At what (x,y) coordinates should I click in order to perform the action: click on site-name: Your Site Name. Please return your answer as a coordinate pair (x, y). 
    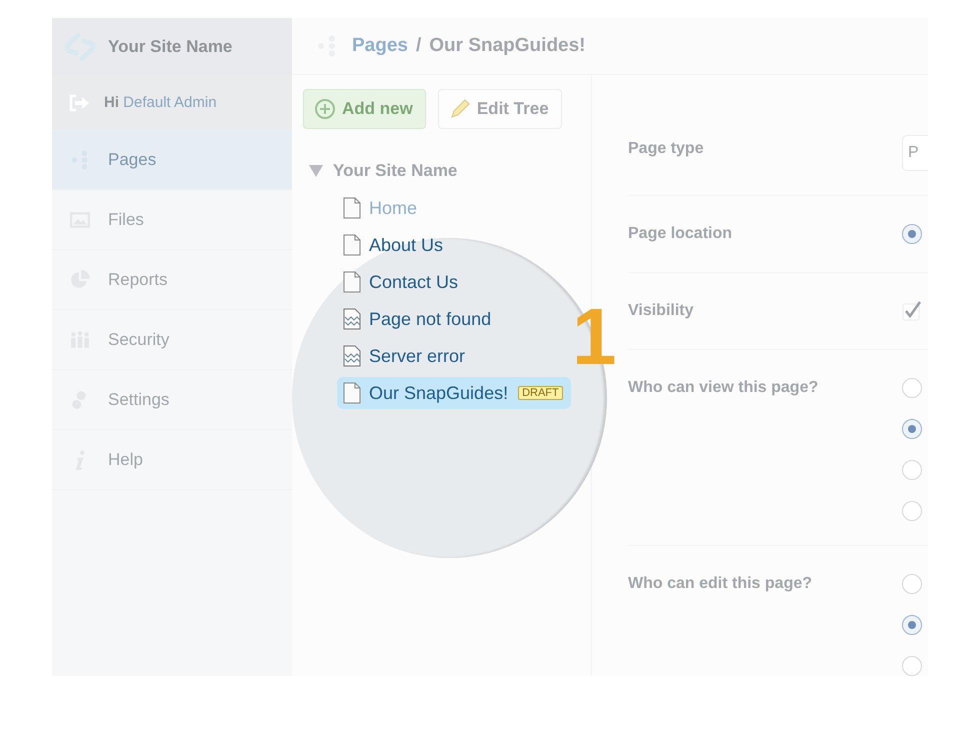
    Looking at the image, I should click on (170, 46).